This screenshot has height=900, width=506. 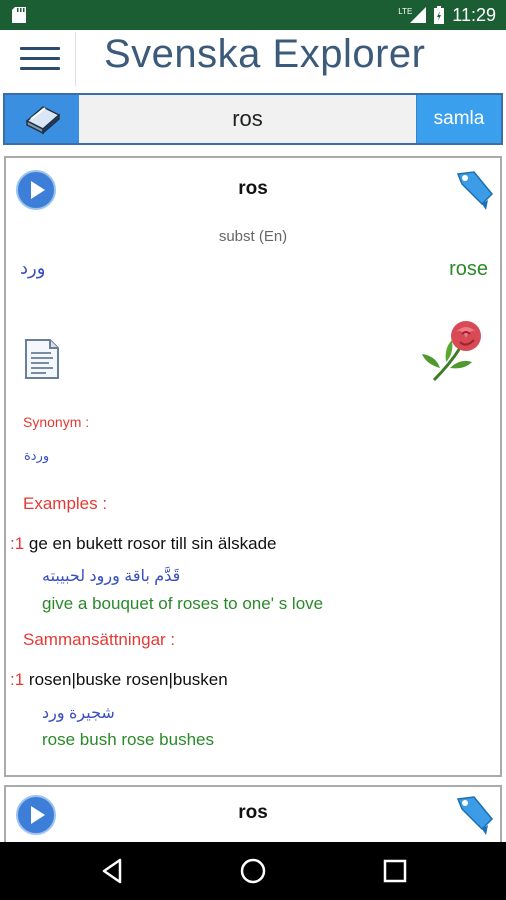 I want to click on network-type: LTE, so click(x=405, y=11).